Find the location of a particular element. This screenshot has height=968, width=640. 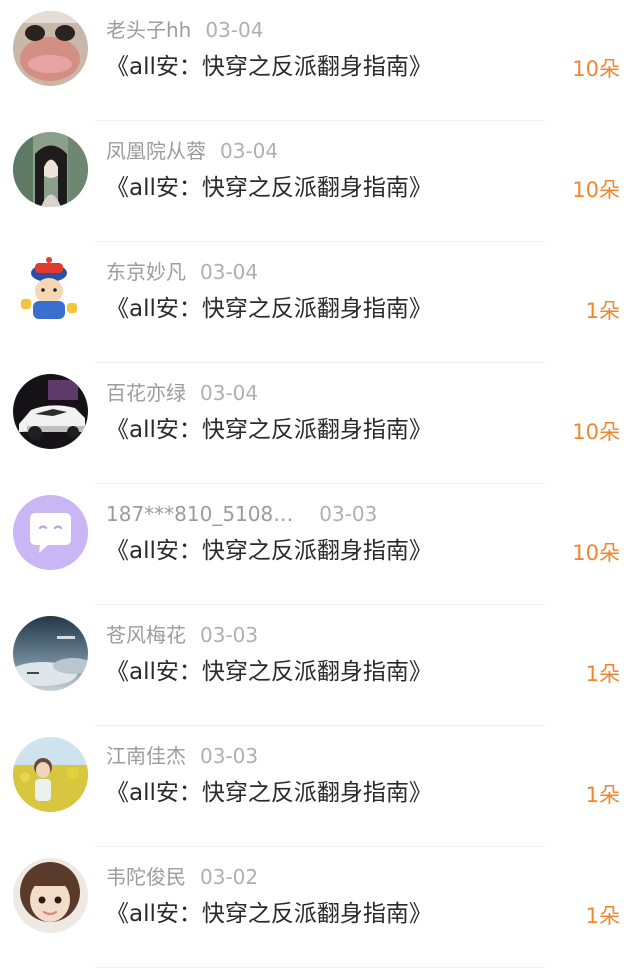

username: 凤凰院从蓉 is located at coordinates (156, 151).